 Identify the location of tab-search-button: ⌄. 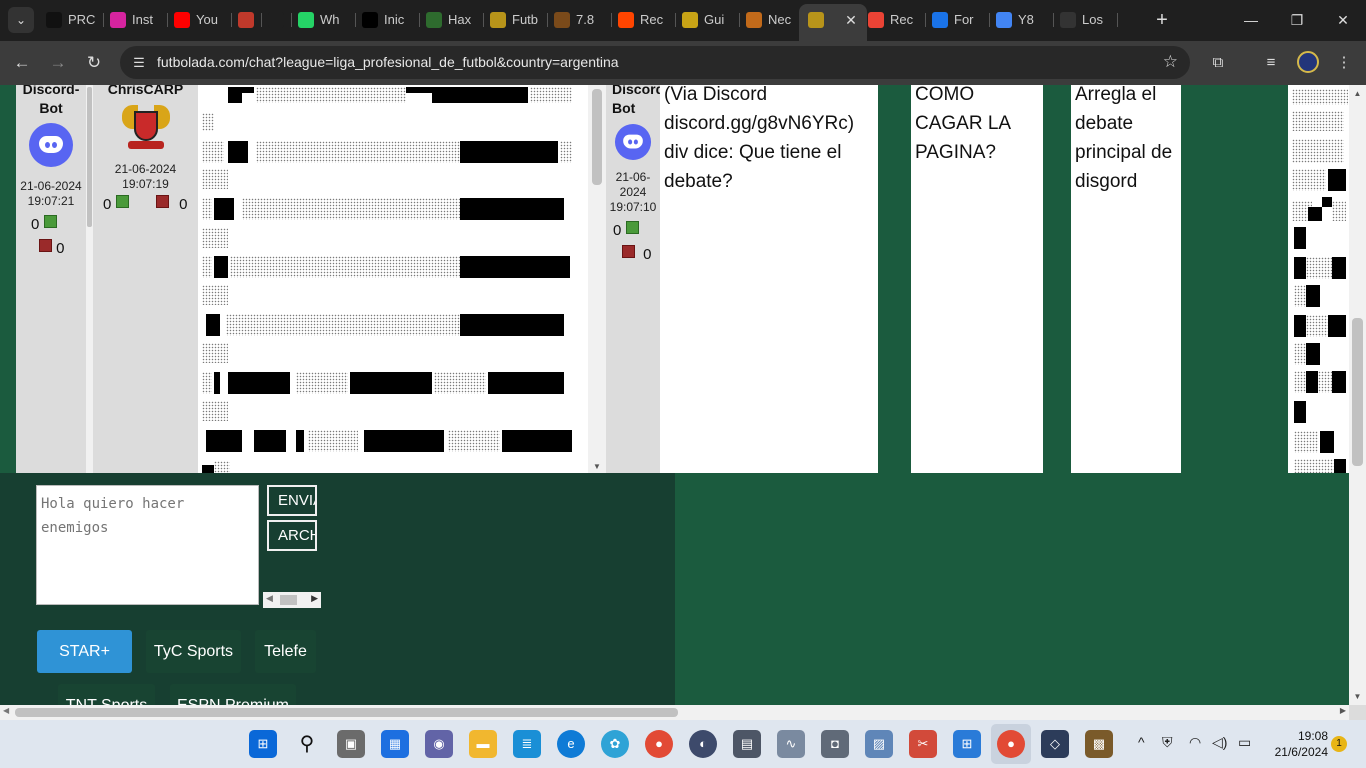
(21, 20).